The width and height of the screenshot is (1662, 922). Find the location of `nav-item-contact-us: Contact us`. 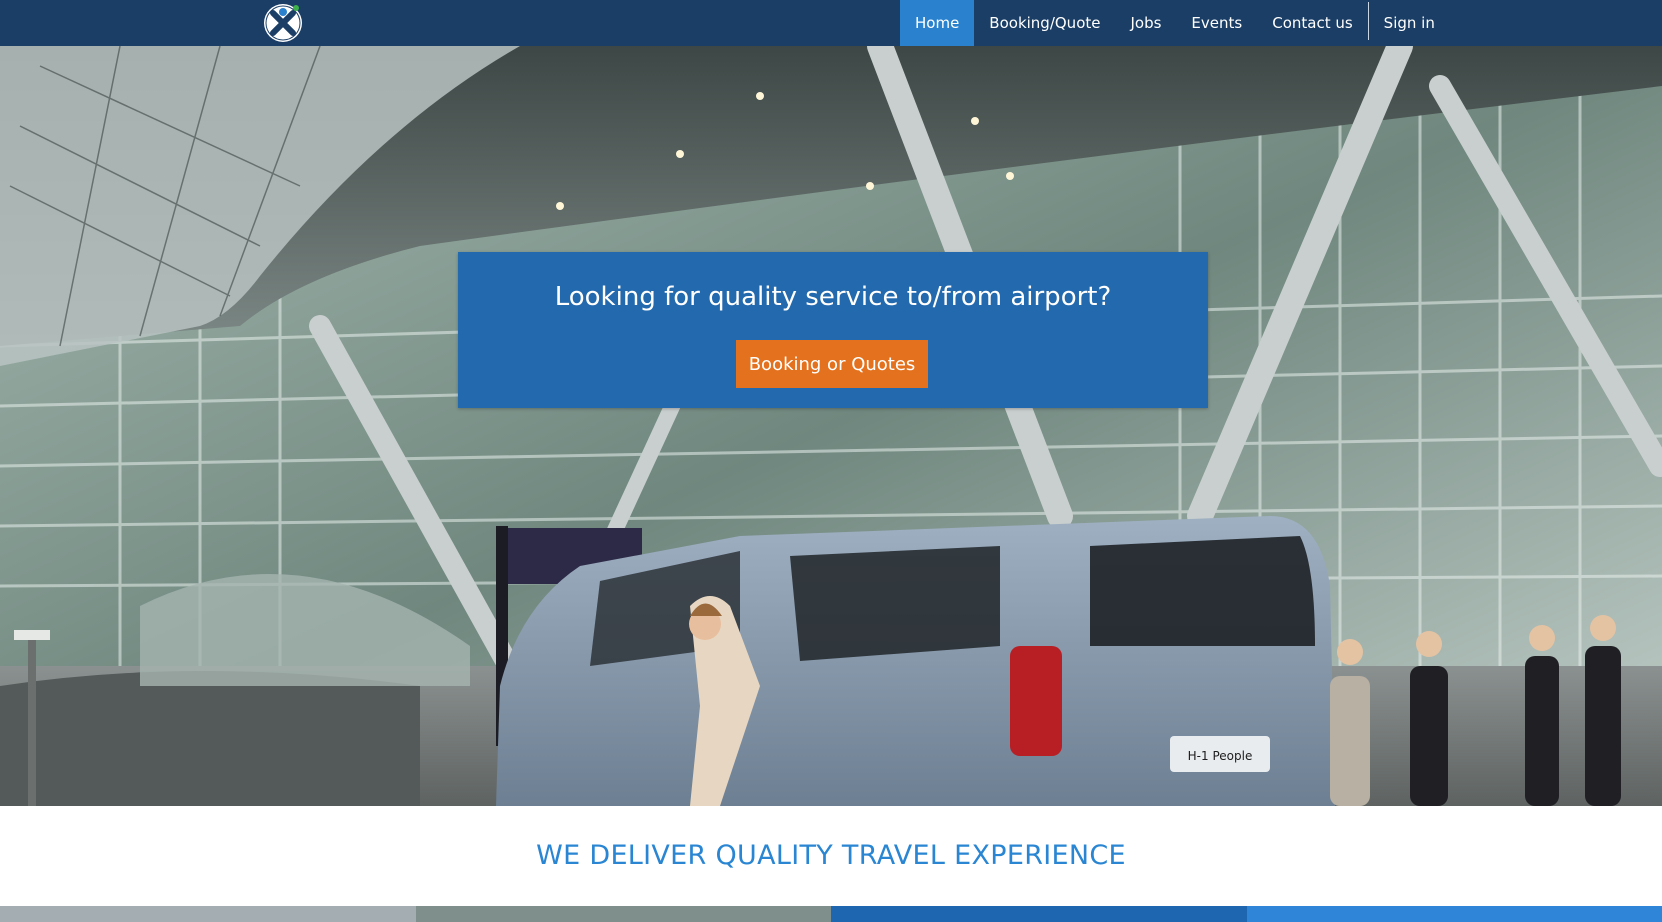

nav-item-contact-us: Contact us is located at coordinates (1312, 23).